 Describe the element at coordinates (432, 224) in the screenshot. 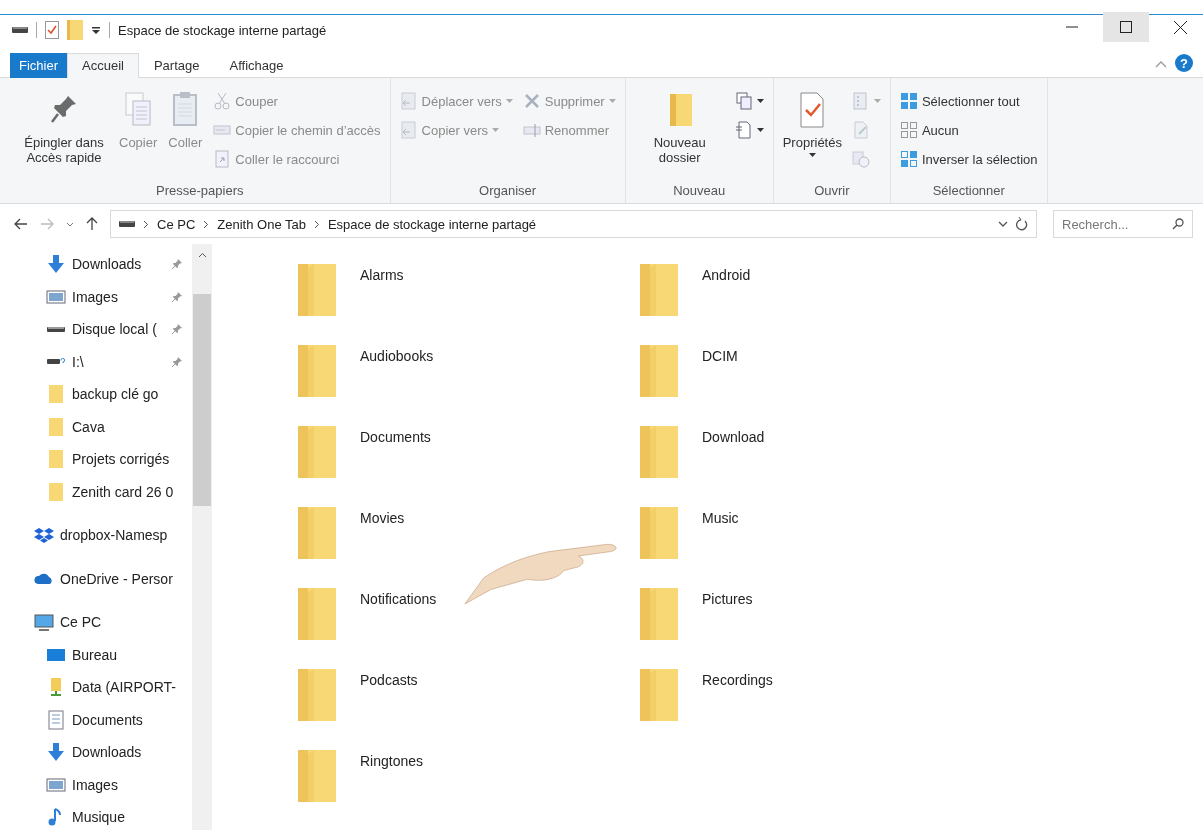

I see `breadcrumb: Espace de stockage interne partagé` at that location.